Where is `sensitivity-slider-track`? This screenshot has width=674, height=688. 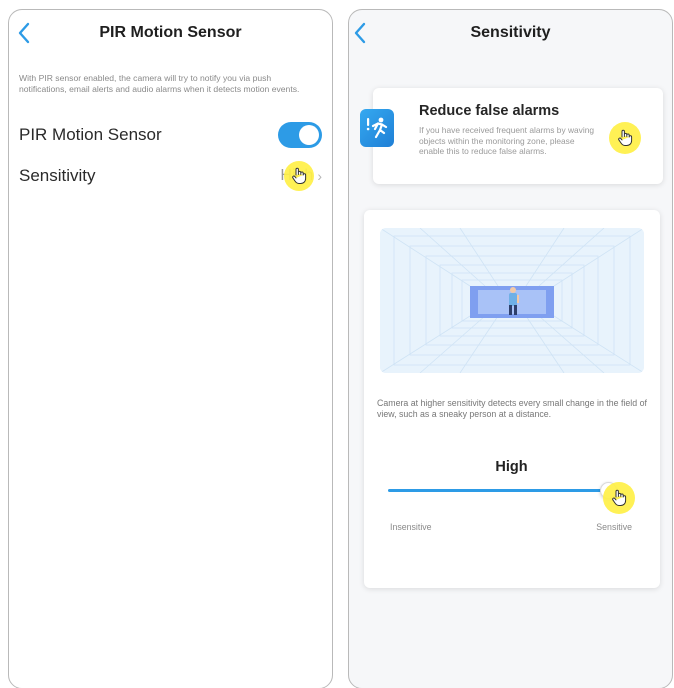 sensitivity-slider-track is located at coordinates (498, 490).